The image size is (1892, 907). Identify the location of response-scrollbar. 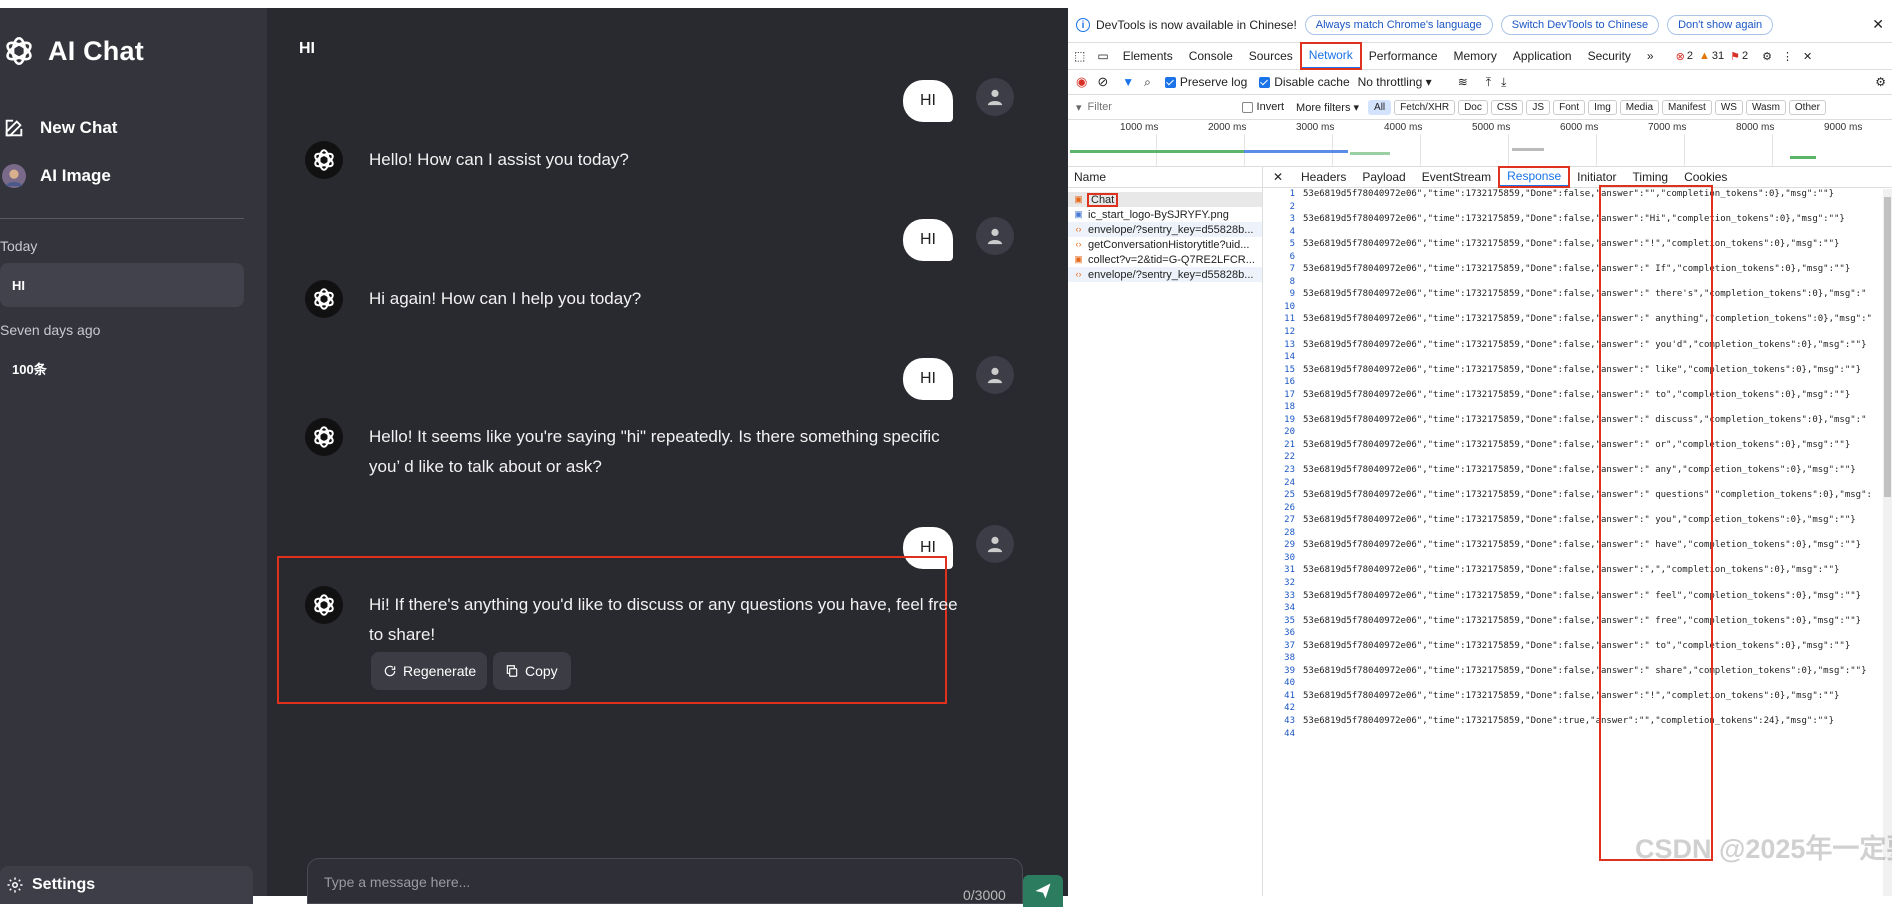
(1887, 542).